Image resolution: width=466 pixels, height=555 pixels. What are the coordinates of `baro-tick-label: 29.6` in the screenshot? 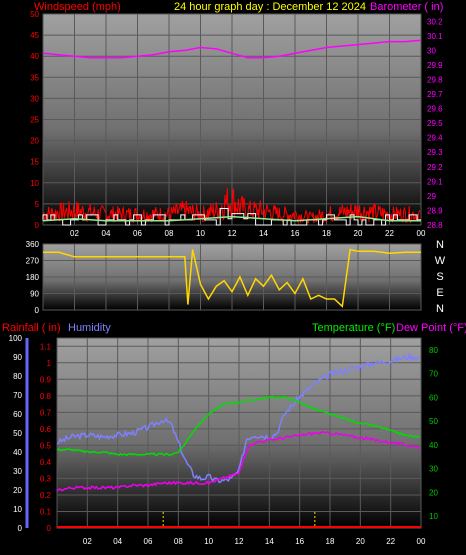 It's located at (435, 109).